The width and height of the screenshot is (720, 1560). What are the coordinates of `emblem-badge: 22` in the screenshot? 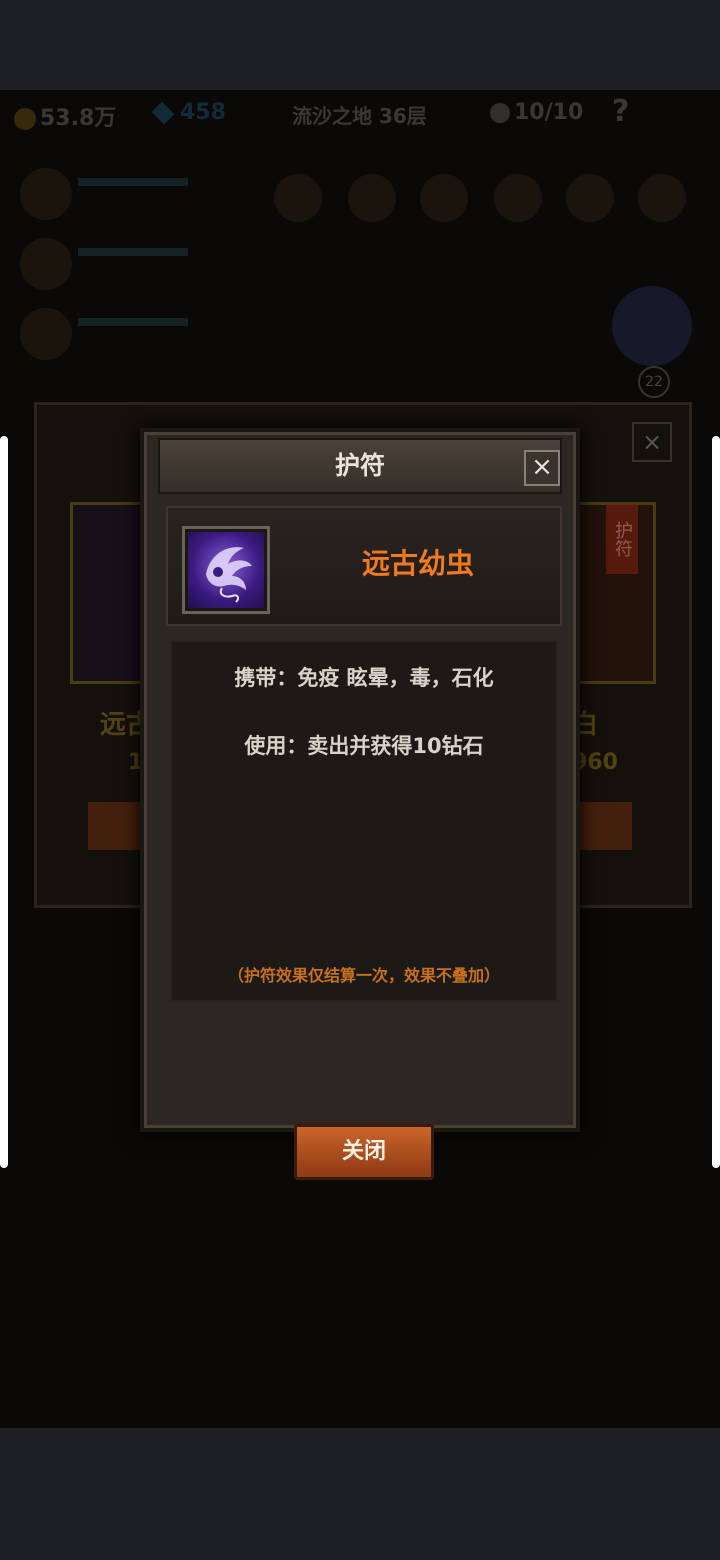 It's located at (654, 382).